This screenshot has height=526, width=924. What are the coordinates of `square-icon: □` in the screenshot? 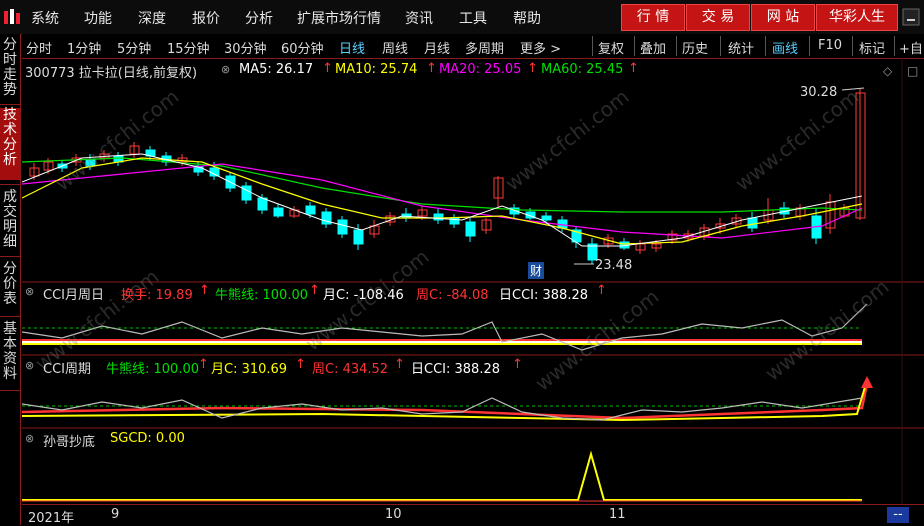 It's located at (912, 71).